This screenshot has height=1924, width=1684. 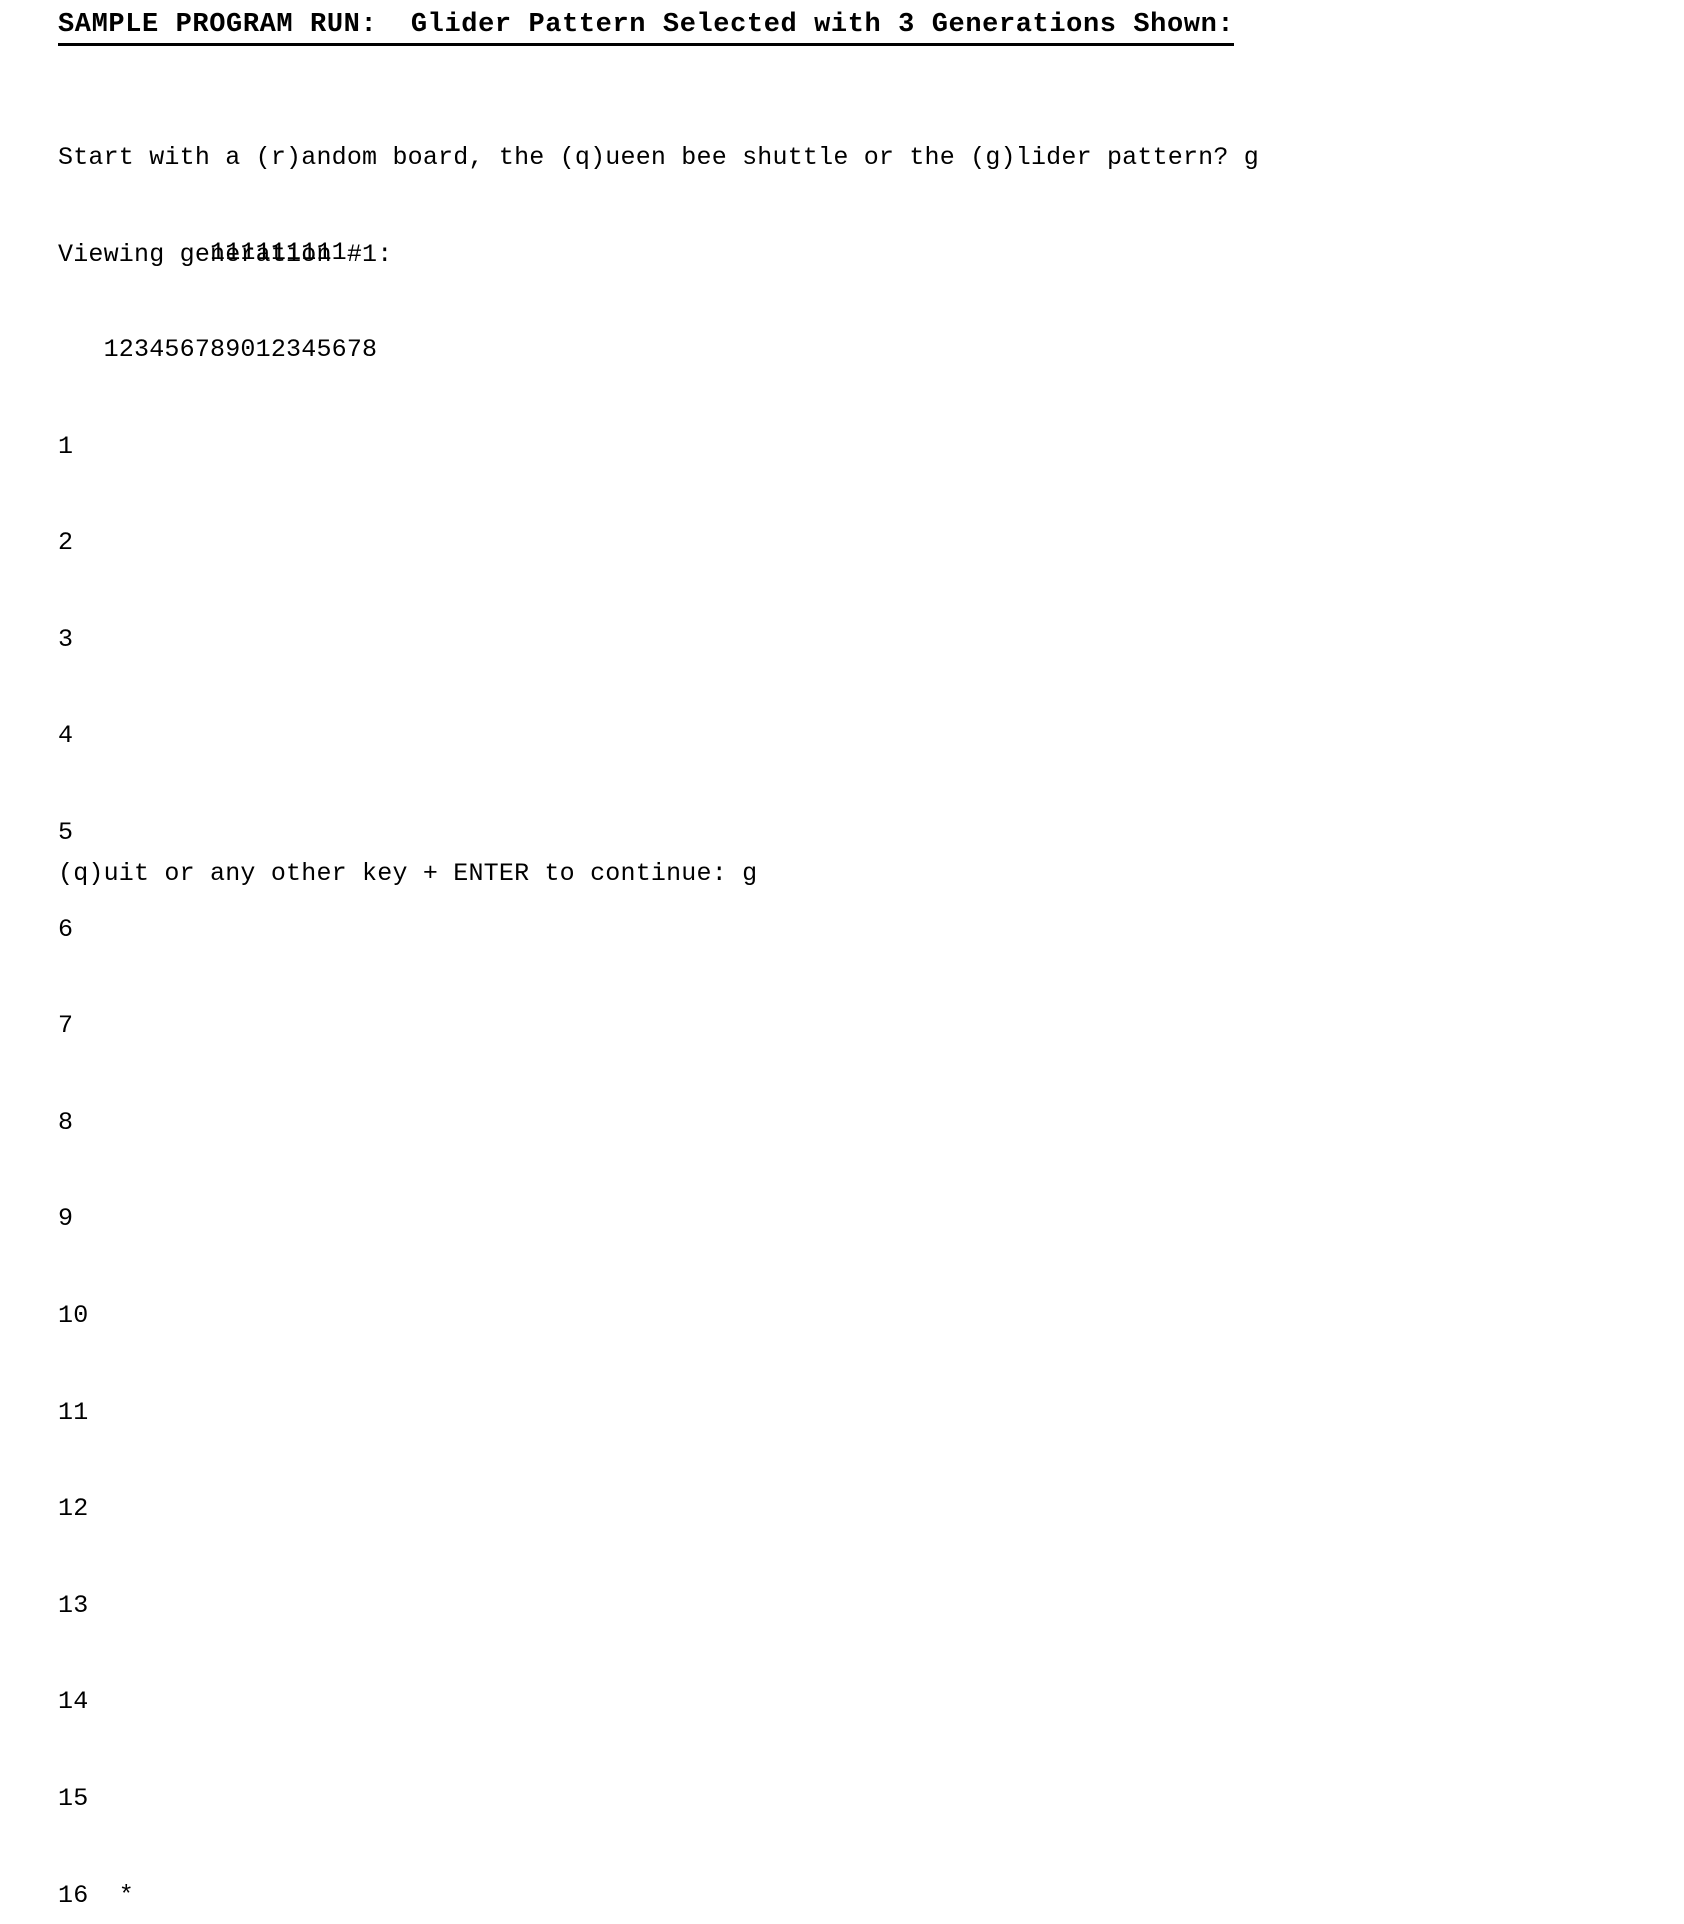 I want to click on column-header-tens: 111111111, so click(x=202, y=253).